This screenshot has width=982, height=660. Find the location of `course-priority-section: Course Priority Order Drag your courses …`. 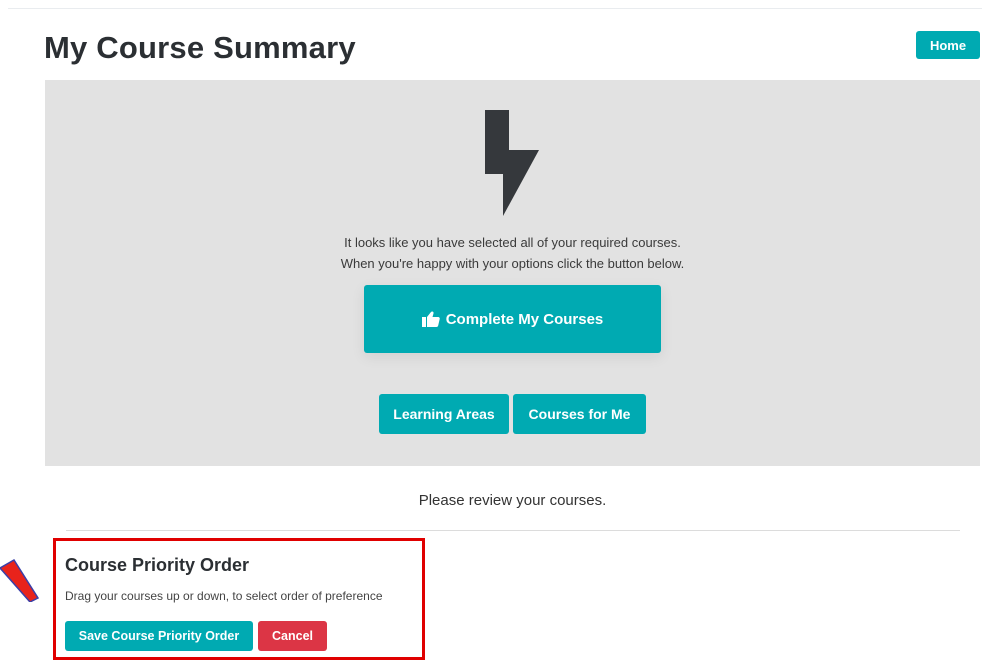

course-priority-section: Course Priority Order Drag your courses … is located at coordinates (239, 599).